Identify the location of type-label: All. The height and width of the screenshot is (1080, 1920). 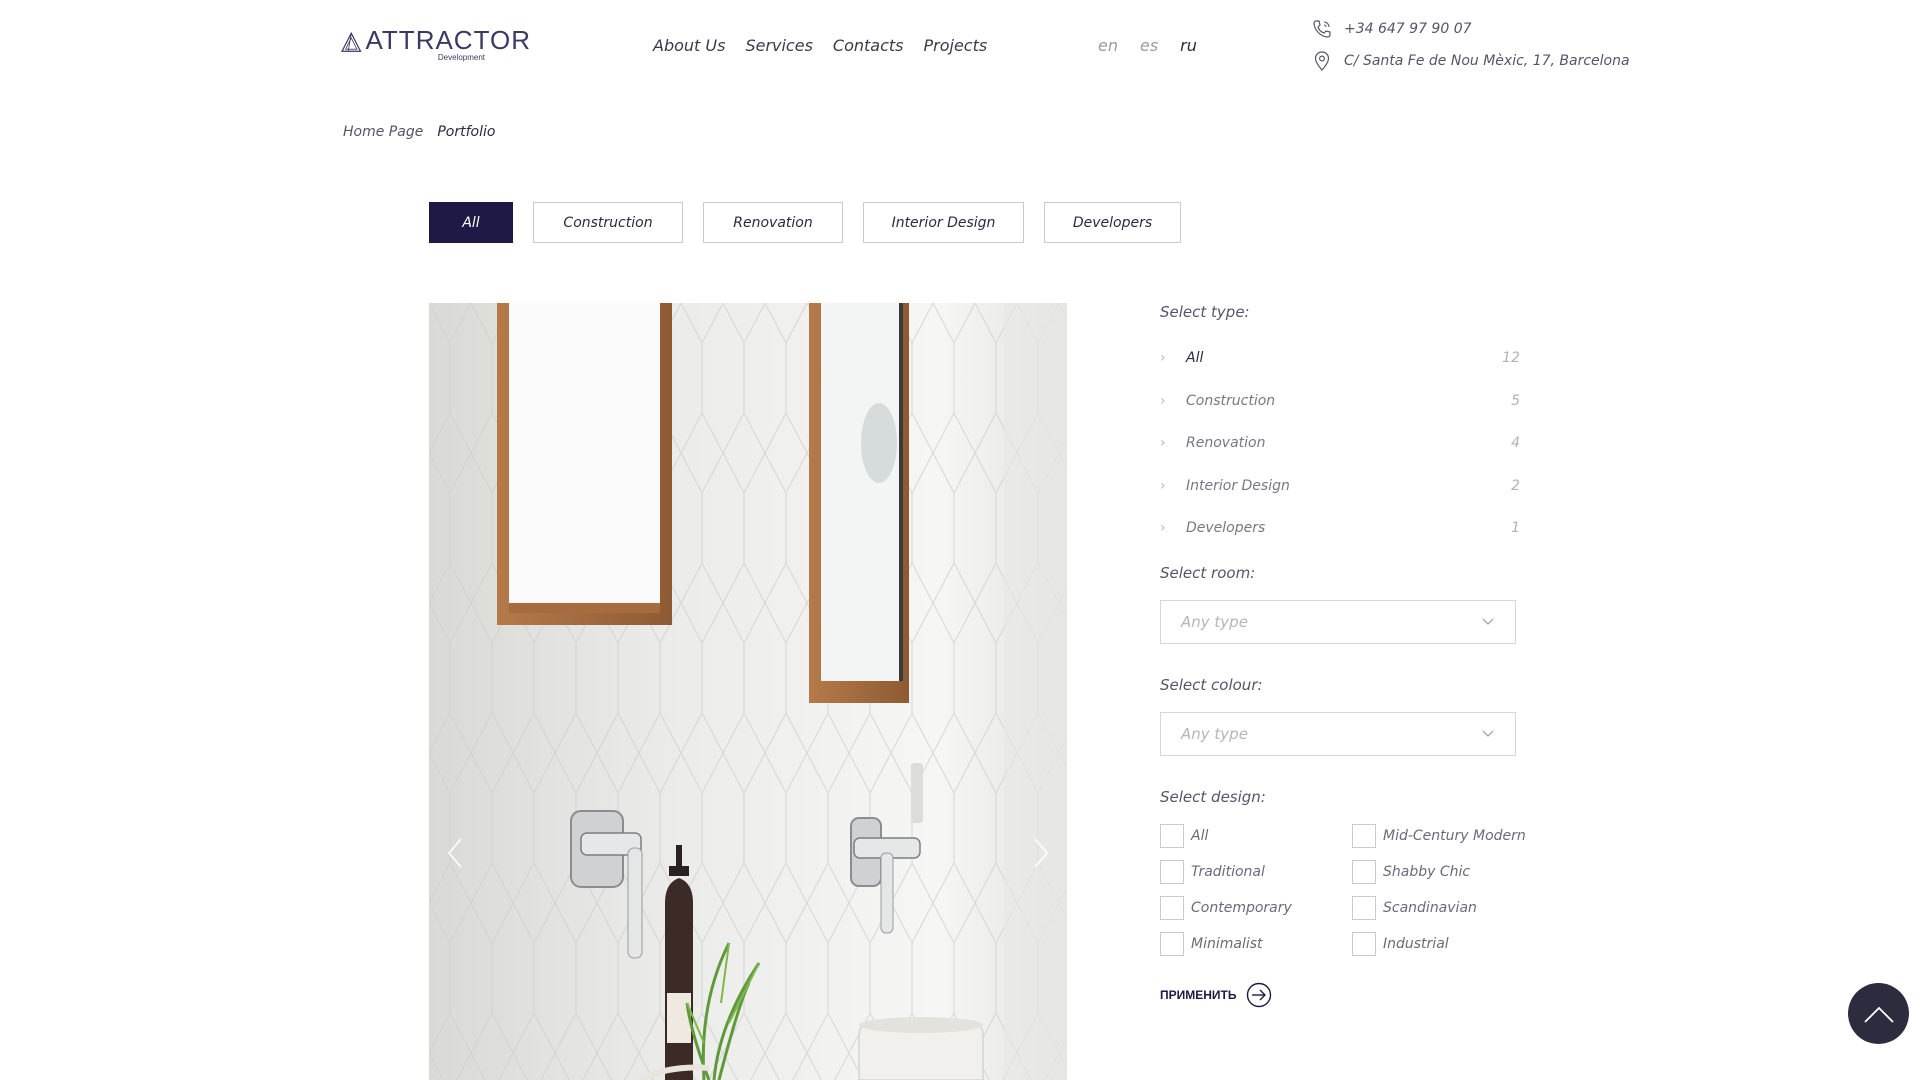
(1195, 358).